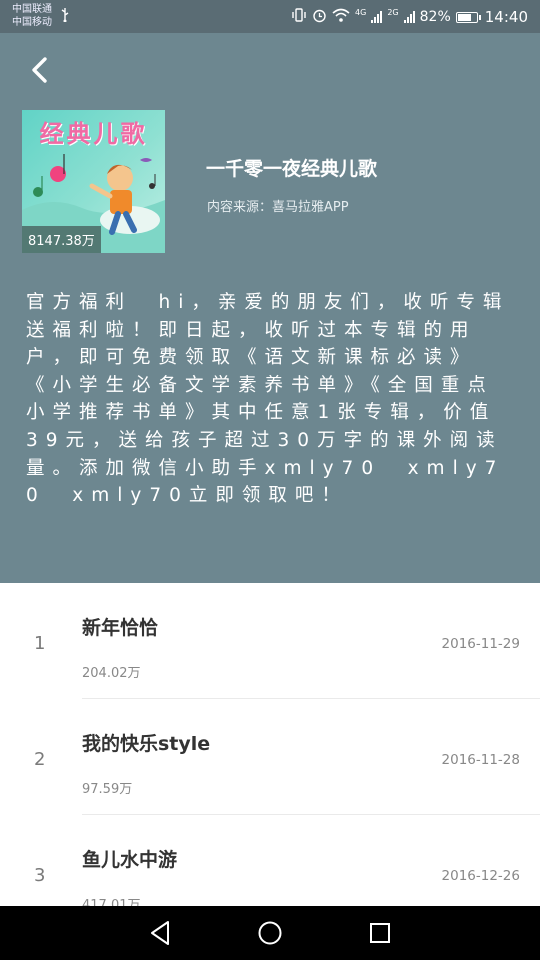 Image resolution: width=540 pixels, height=960 pixels. What do you see at coordinates (480, 760) in the screenshot?
I see `track-date: 2016-11-28` at bounding box center [480, 760].